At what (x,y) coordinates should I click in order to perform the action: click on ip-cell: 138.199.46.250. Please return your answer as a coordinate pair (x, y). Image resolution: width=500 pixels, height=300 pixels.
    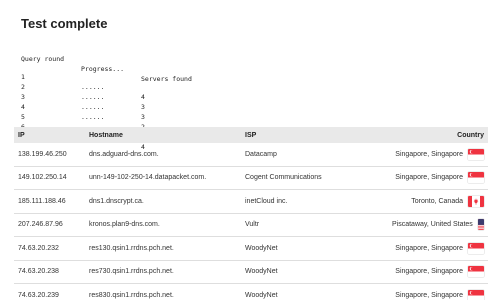
    Looking at the image, I should click on (49, 155).